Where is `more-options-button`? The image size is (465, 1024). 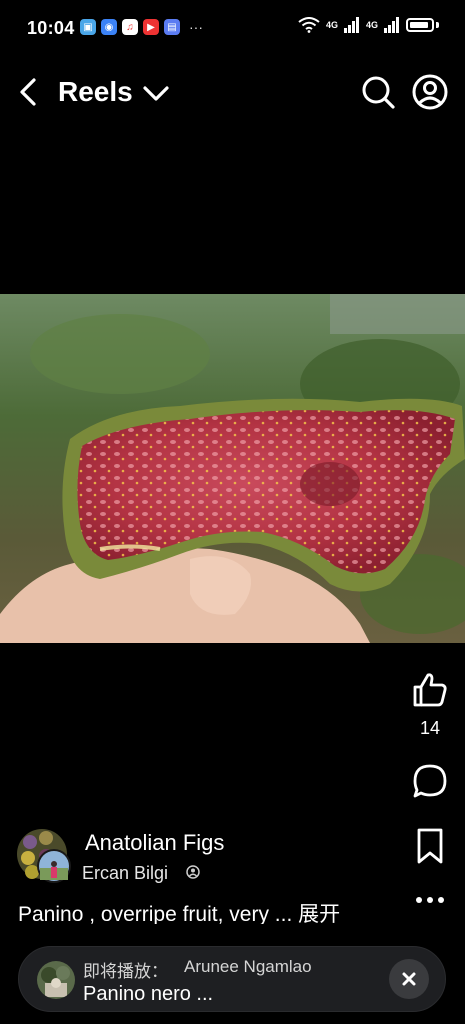
more-options-button is located at coordinates (430, 900).